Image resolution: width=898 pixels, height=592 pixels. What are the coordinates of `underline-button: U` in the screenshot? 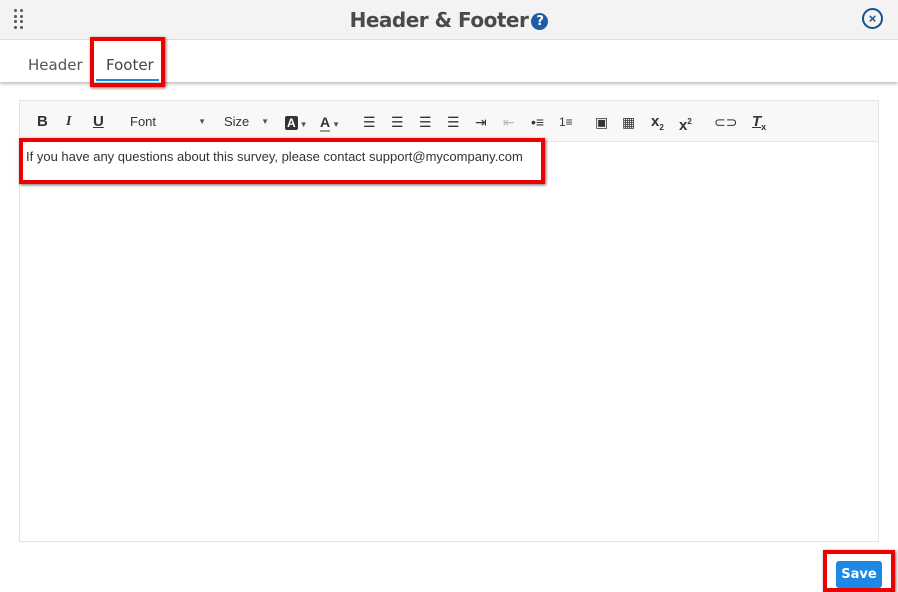 It's located at (98, 122).